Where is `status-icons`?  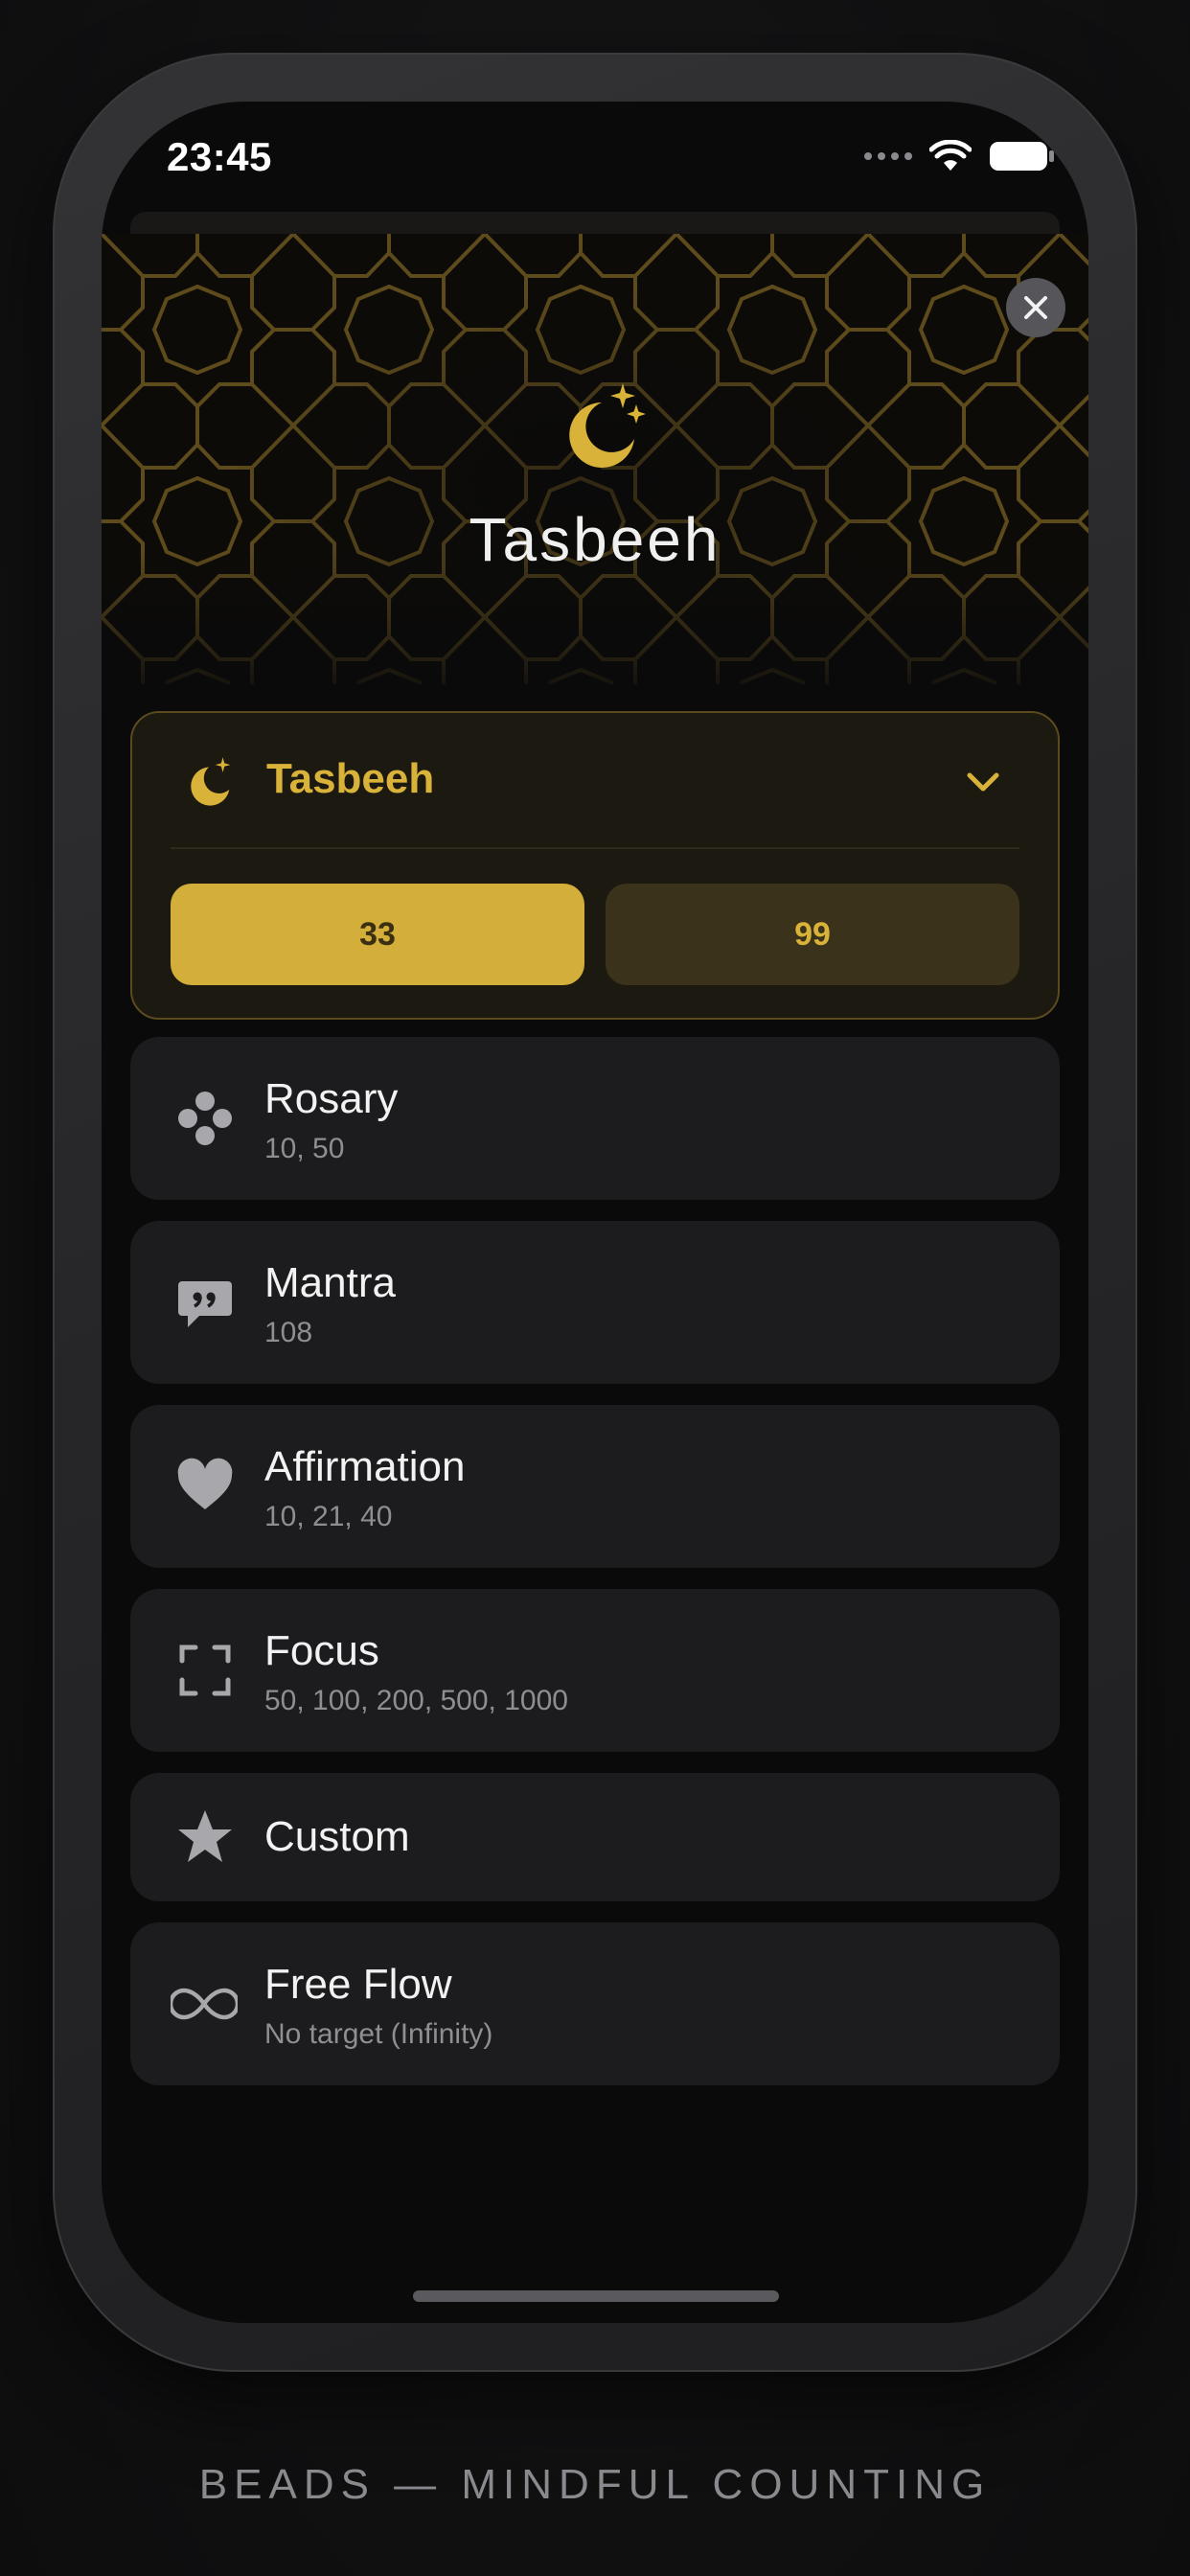
status-icons is located at coordinates (960, 156).